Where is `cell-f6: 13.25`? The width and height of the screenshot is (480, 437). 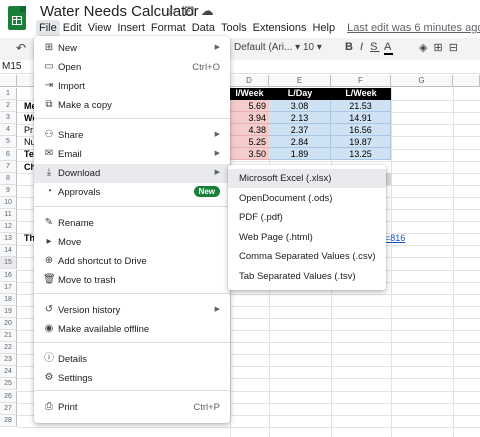 cell-f6: 13.25 is located at coordinates (361, 154).